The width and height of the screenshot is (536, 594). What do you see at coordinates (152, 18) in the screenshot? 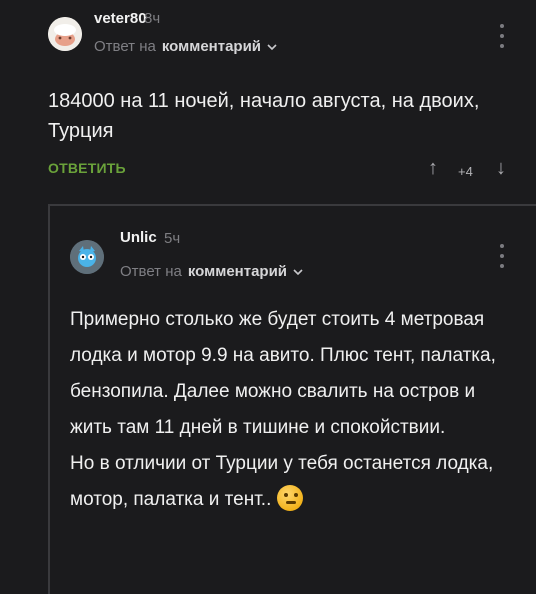
I see `timestamp: 8ч` at bounding box center [152, 18].